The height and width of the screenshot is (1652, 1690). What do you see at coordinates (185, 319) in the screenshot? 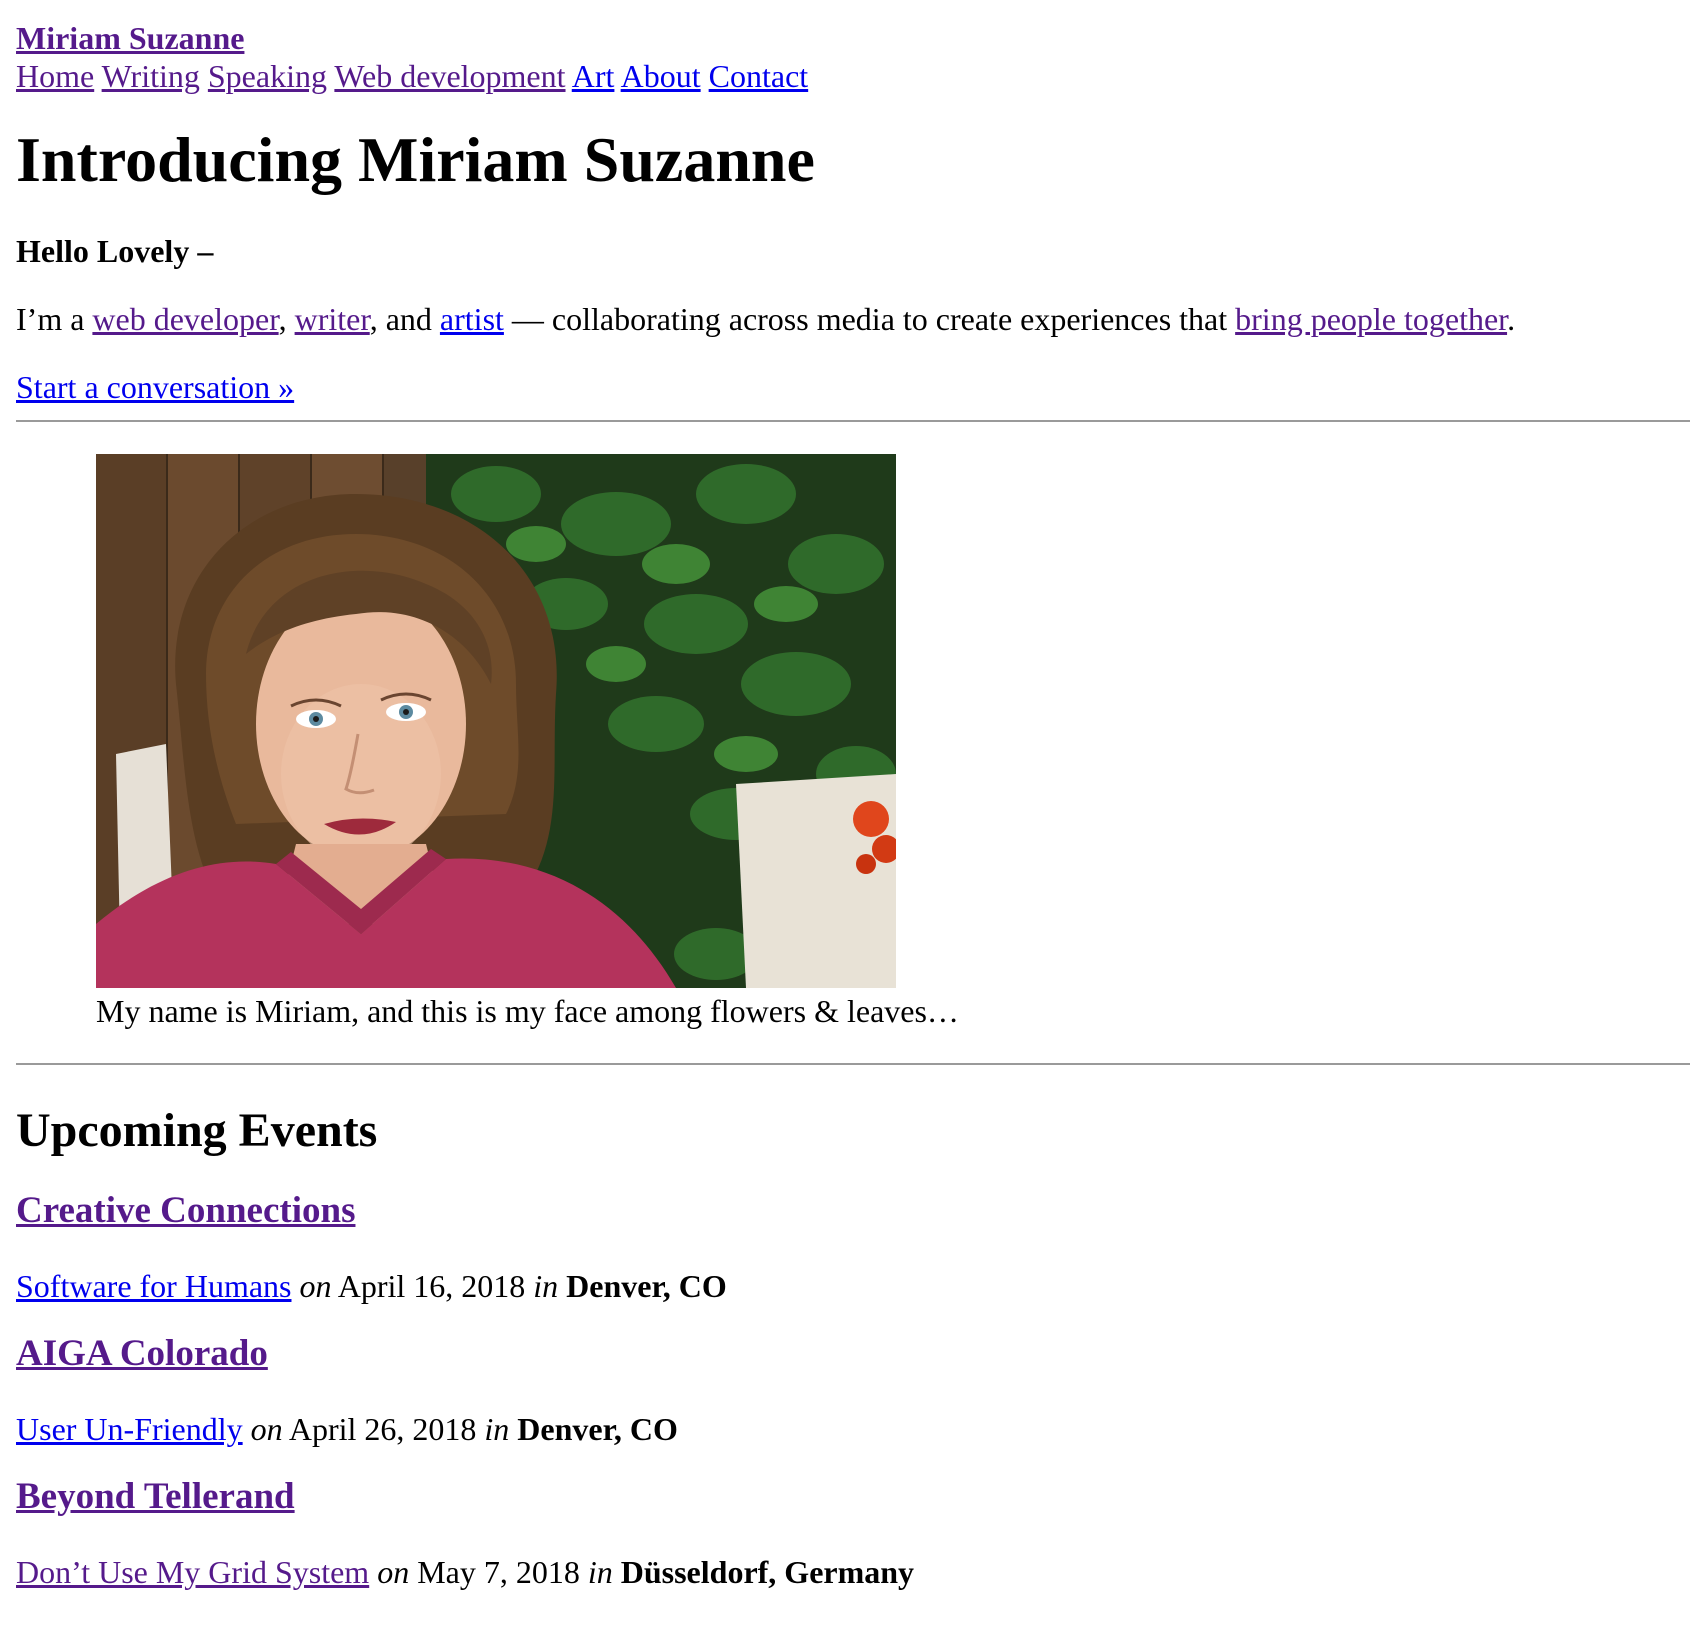
I see `link-web-developer: web developer` at bounding box center [185, 319].